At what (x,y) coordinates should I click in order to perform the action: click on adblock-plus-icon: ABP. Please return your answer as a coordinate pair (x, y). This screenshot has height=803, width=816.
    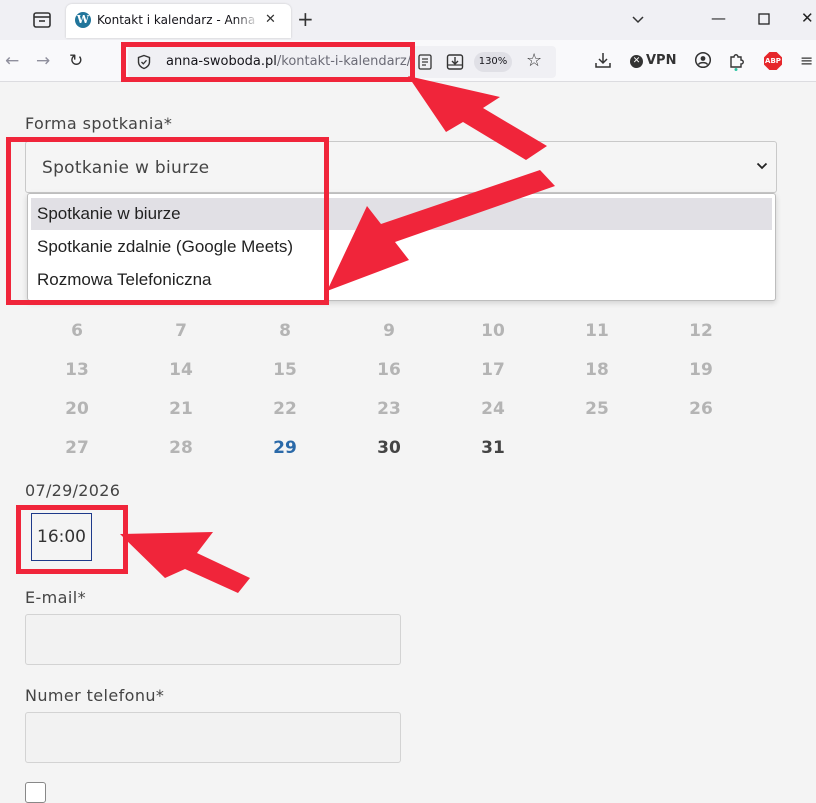
    Looking at the image, I should click on (773, 61).